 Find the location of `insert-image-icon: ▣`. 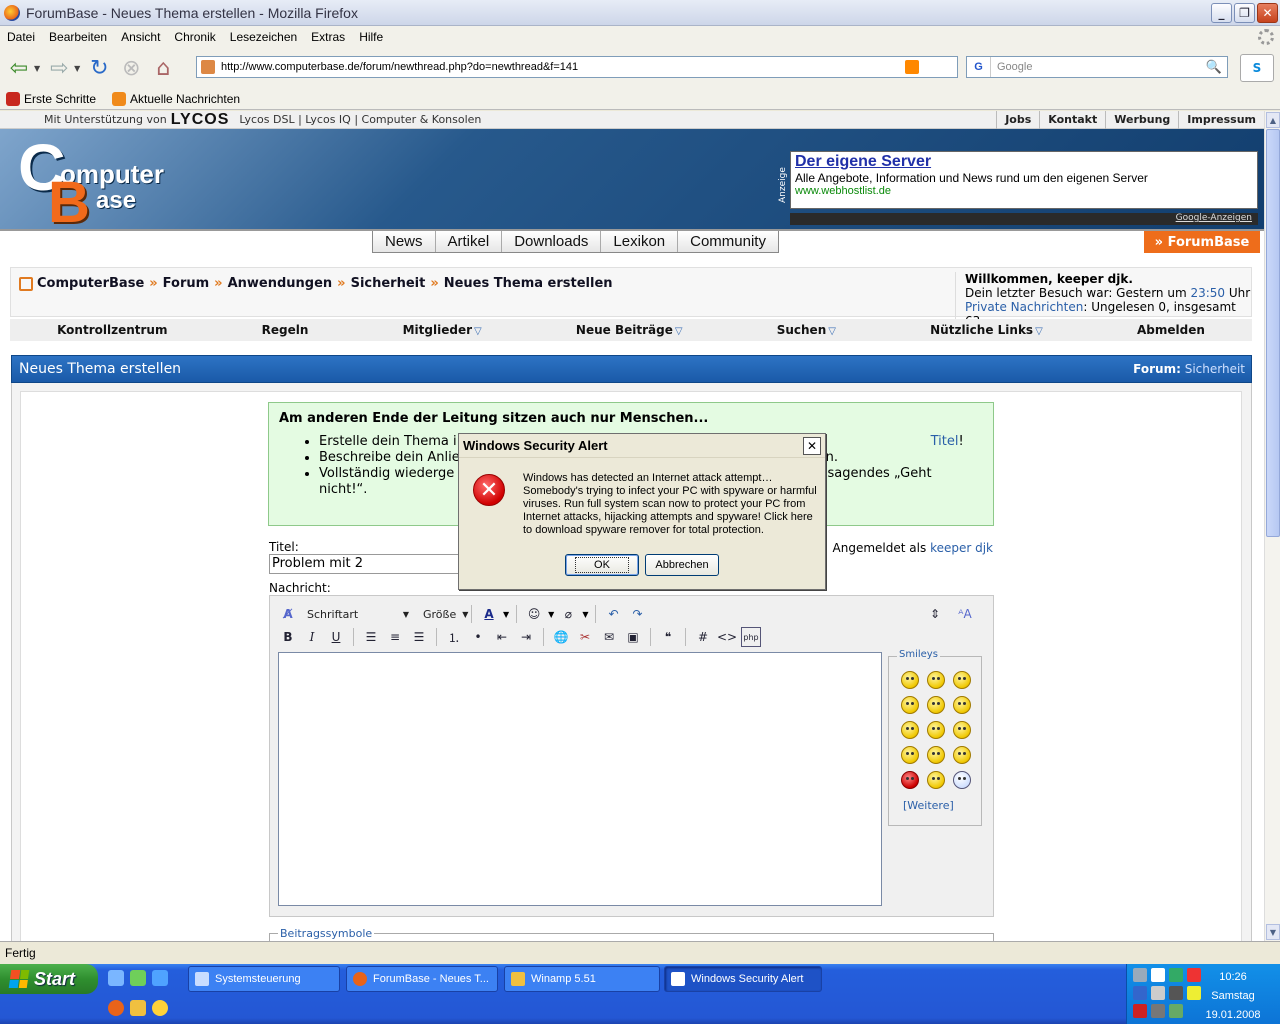

insert-image-icon: ▣ is located at coordinates (633, 637).